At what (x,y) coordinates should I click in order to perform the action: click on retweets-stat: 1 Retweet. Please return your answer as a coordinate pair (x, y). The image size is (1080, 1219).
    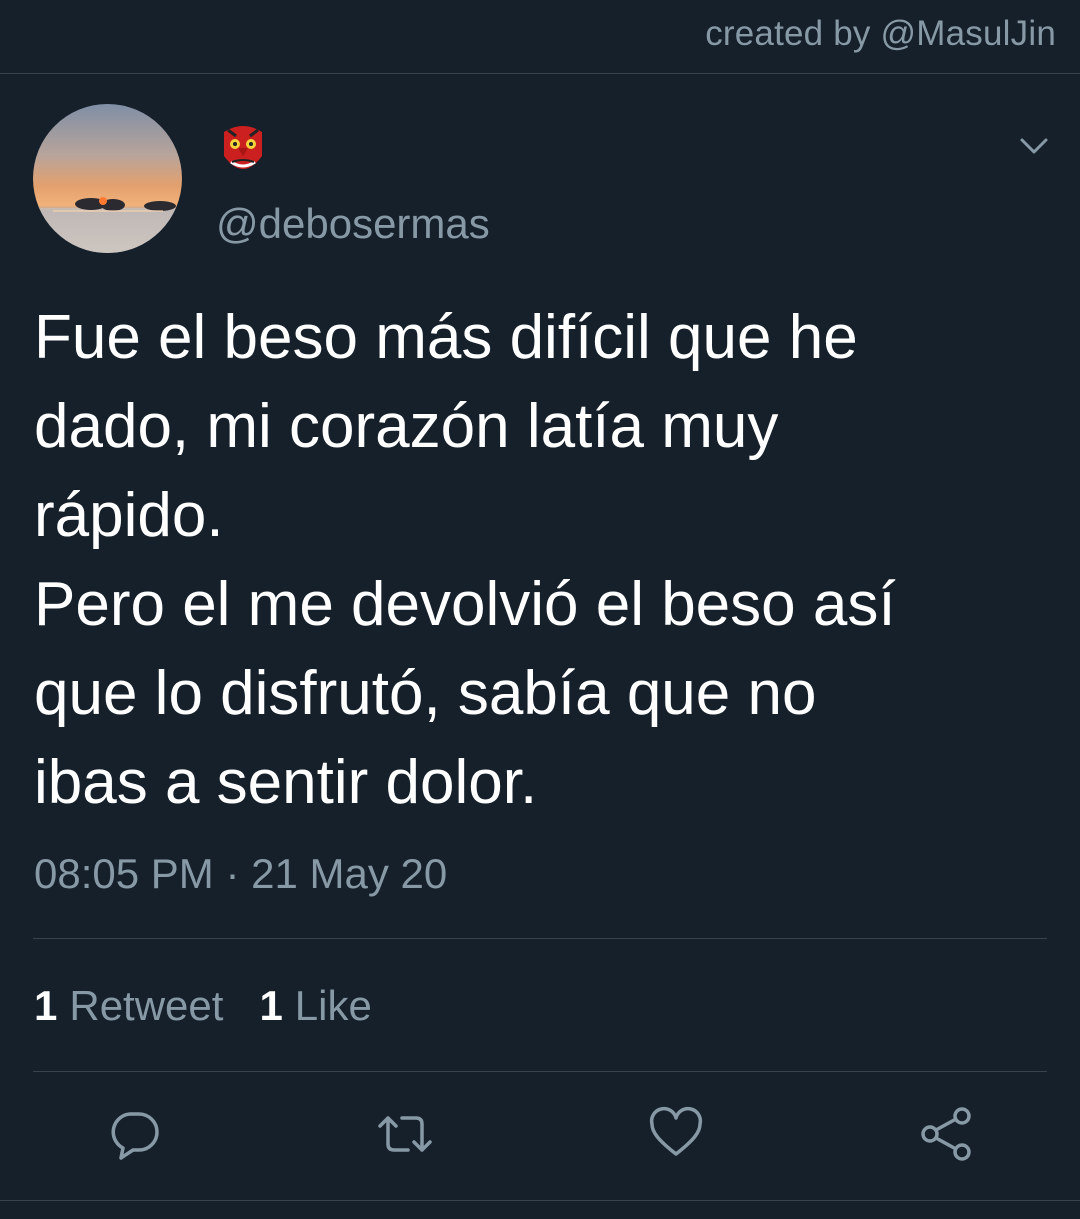
    Looking at the image, I should click on (128, 1006).